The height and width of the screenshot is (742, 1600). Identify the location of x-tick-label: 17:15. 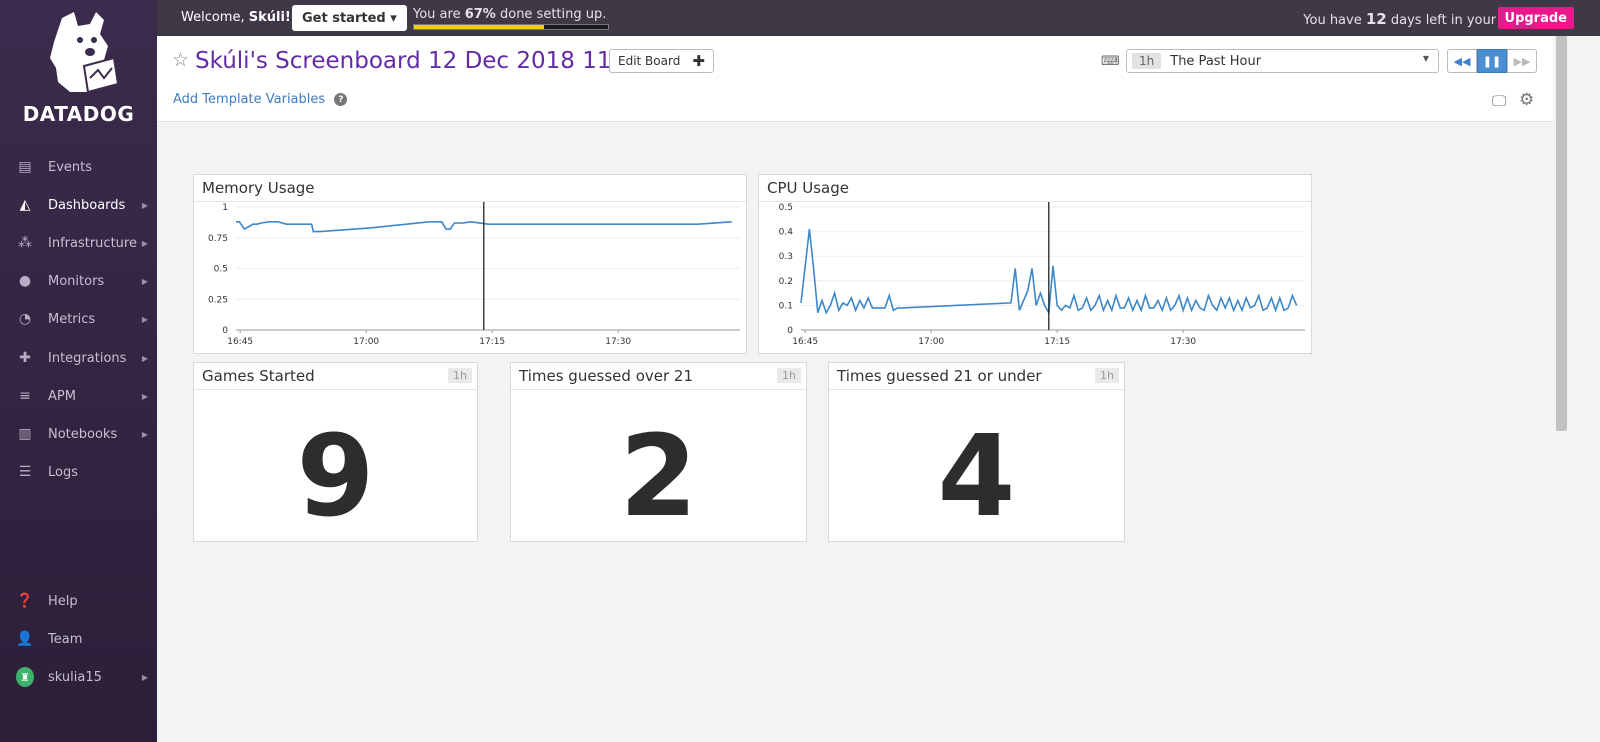
(1057, 342).